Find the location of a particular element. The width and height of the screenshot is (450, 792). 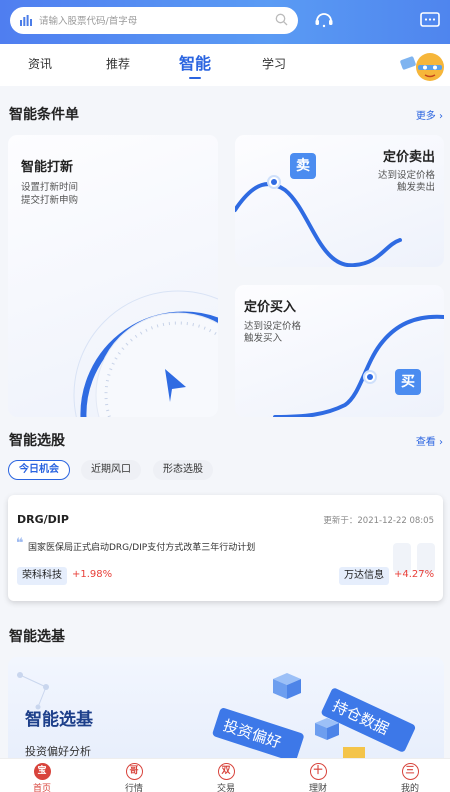

nav-market-label: 行情 is located at coordinates (133, 788).